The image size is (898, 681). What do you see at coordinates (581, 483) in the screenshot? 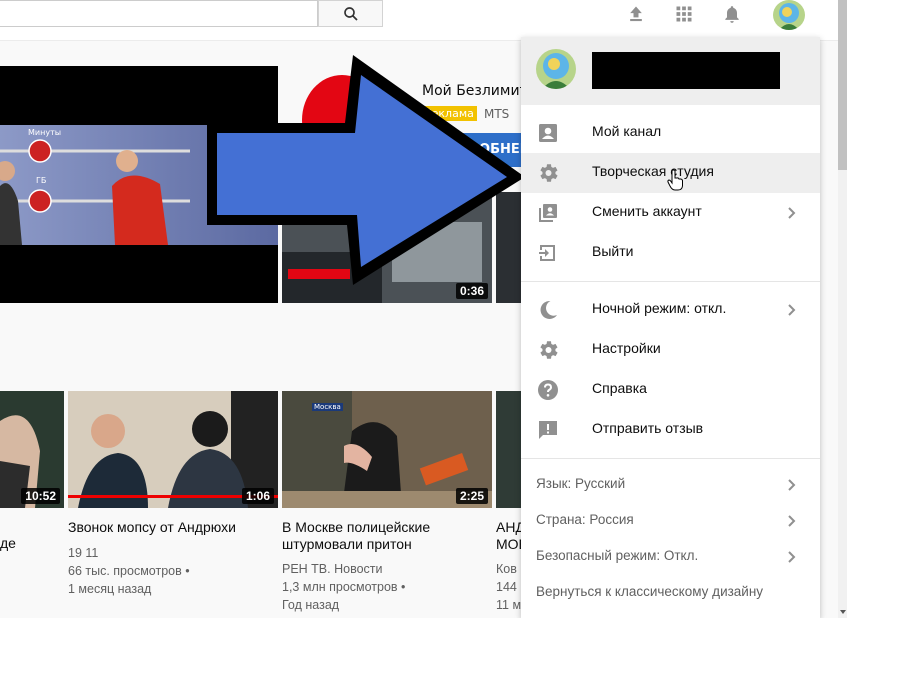
I see `menu-label: Язык: Русский` at bounding box center [581, 483].